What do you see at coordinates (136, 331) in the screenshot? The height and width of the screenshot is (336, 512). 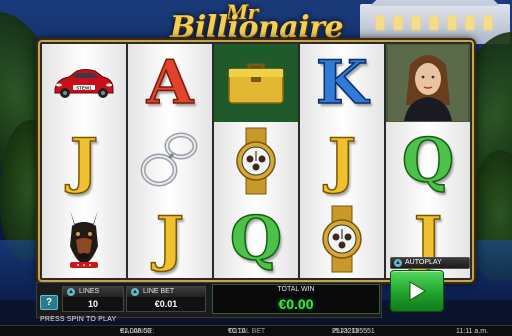 I see `balance-value: €1,008.50` at bounding box center [136, 331].